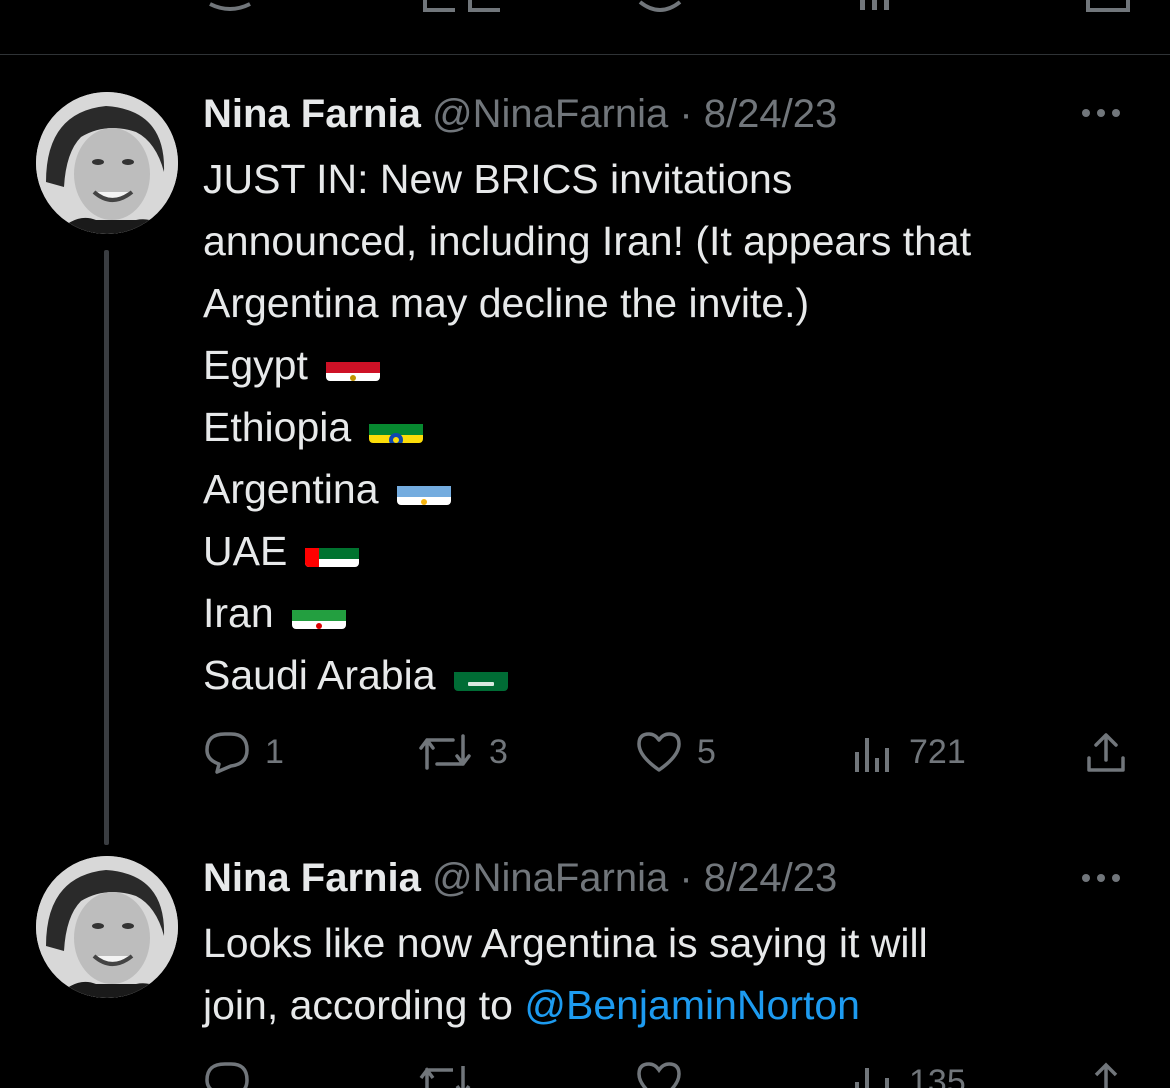 Image resolution: width=1170 pixels, height=1088 pixels. I want to click on country-line: Ethiopia, so click(673, 427).